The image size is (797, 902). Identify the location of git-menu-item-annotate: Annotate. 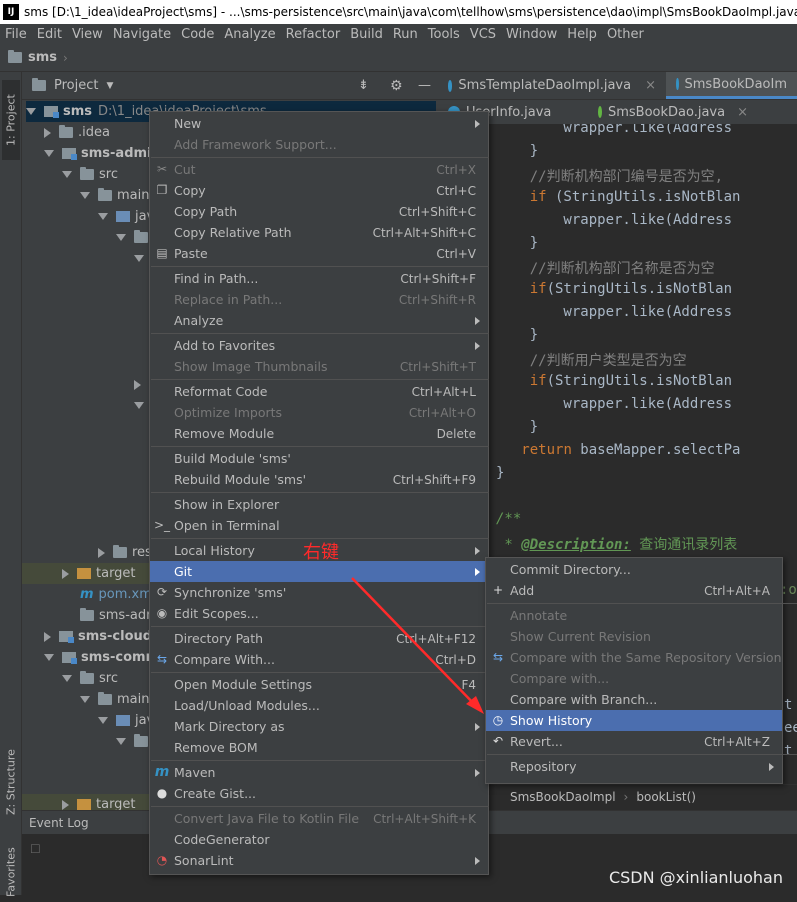
(634, 615).